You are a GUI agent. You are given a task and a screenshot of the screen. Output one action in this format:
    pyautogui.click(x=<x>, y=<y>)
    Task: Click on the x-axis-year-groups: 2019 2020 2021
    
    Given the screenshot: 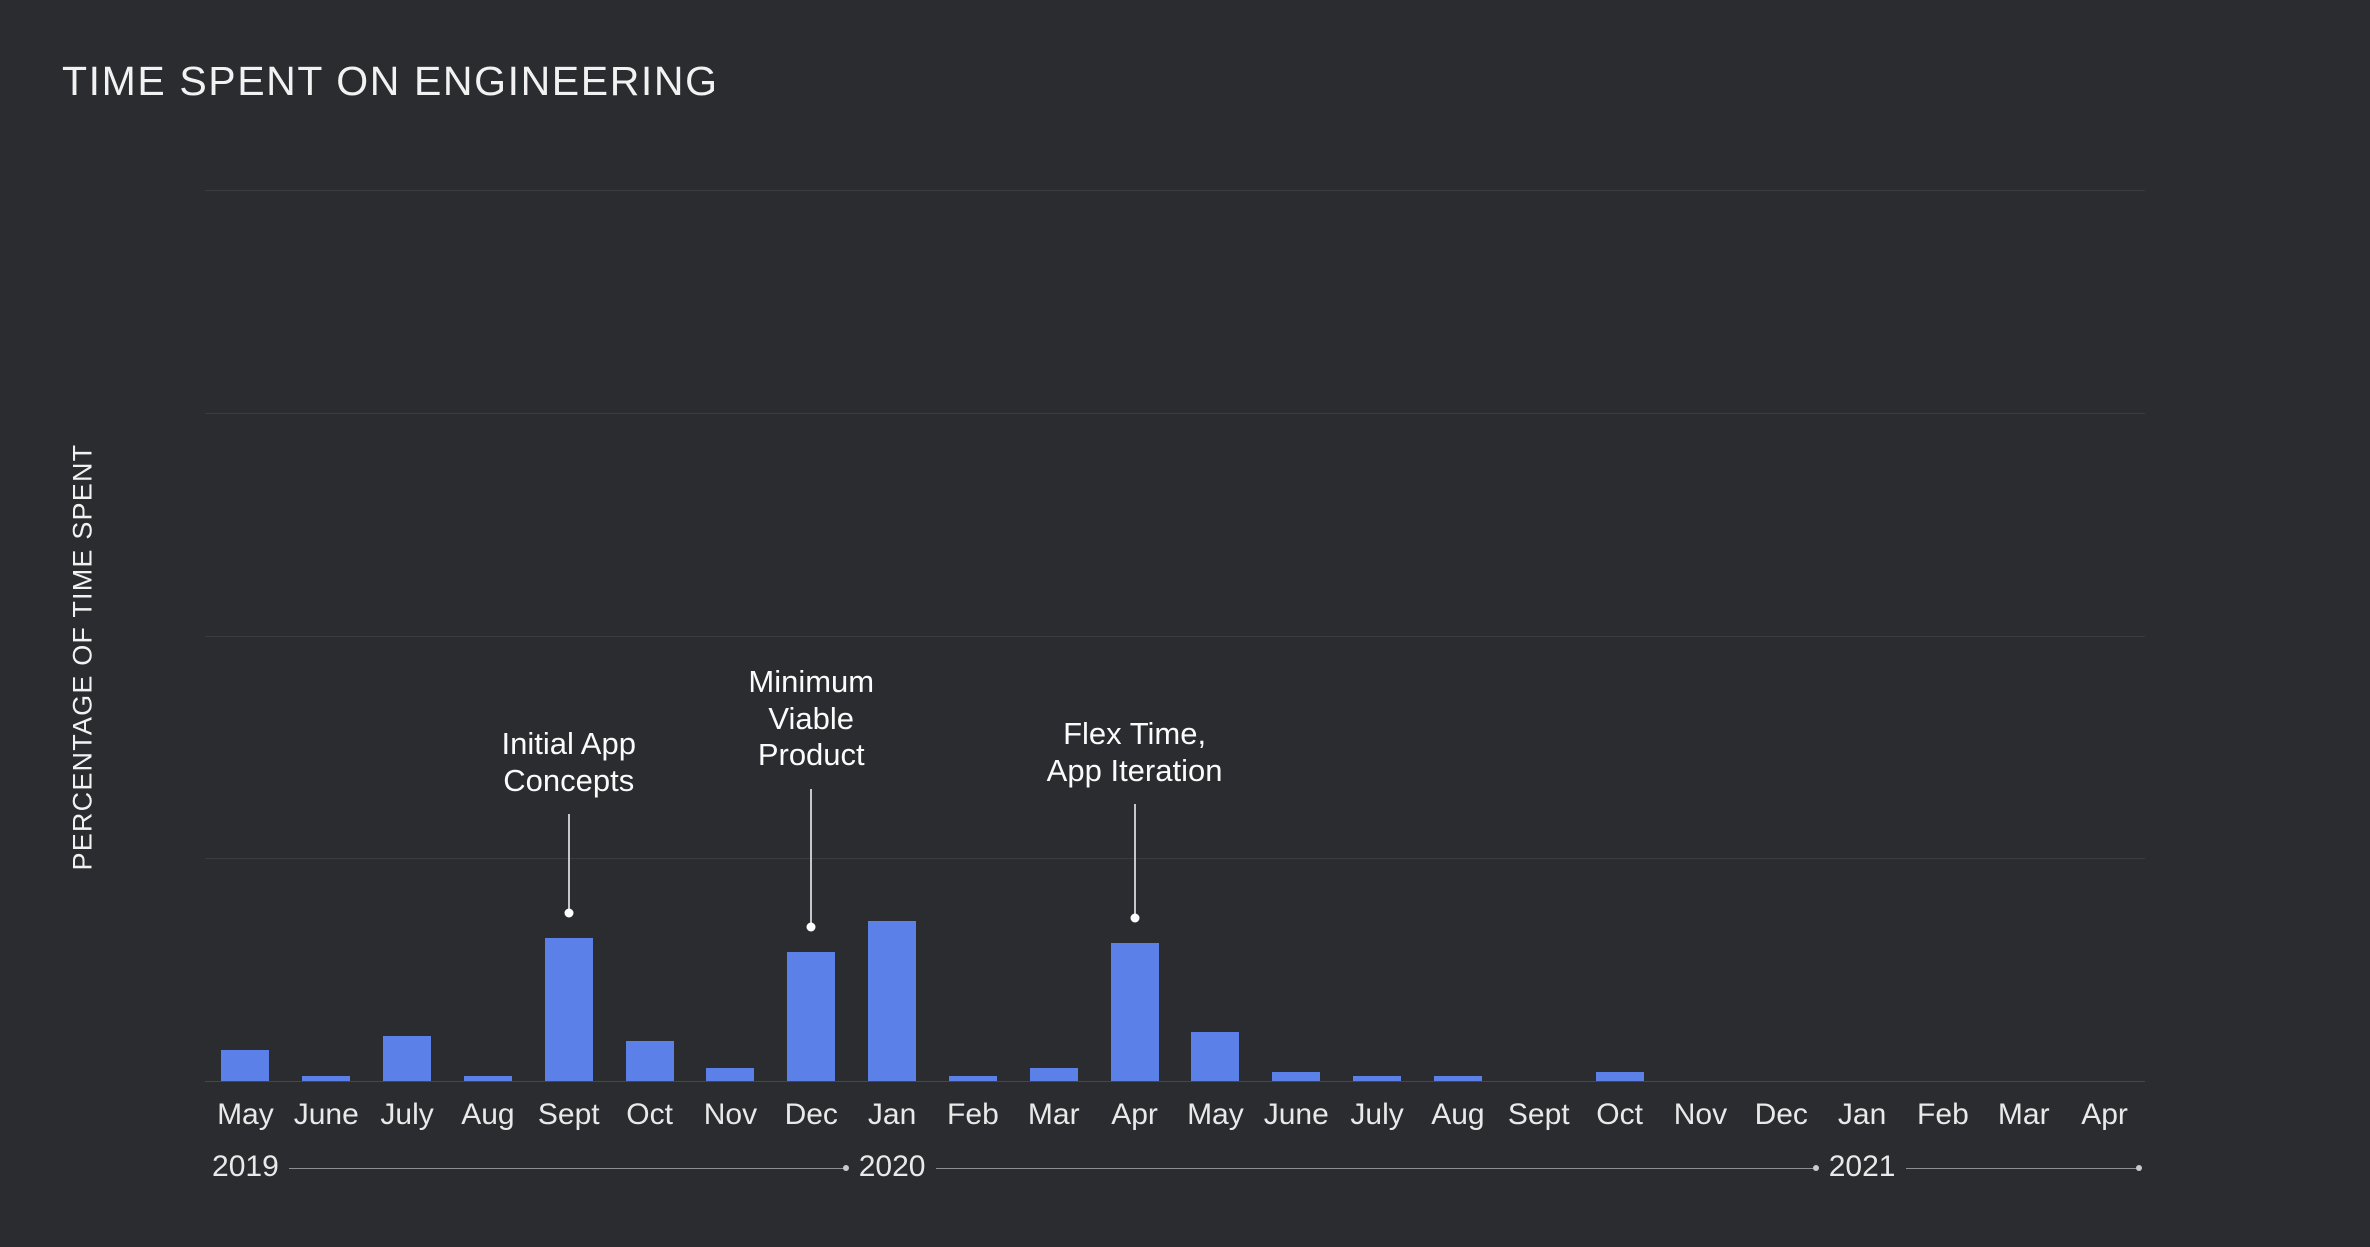 What is the action you would take?
    pyautogui.click(x=1175, y=1180)
    